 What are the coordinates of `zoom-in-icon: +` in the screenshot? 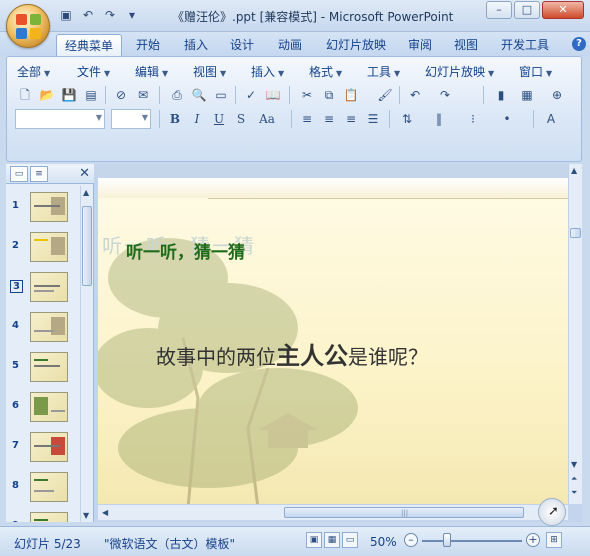 It's located at (533, 540).